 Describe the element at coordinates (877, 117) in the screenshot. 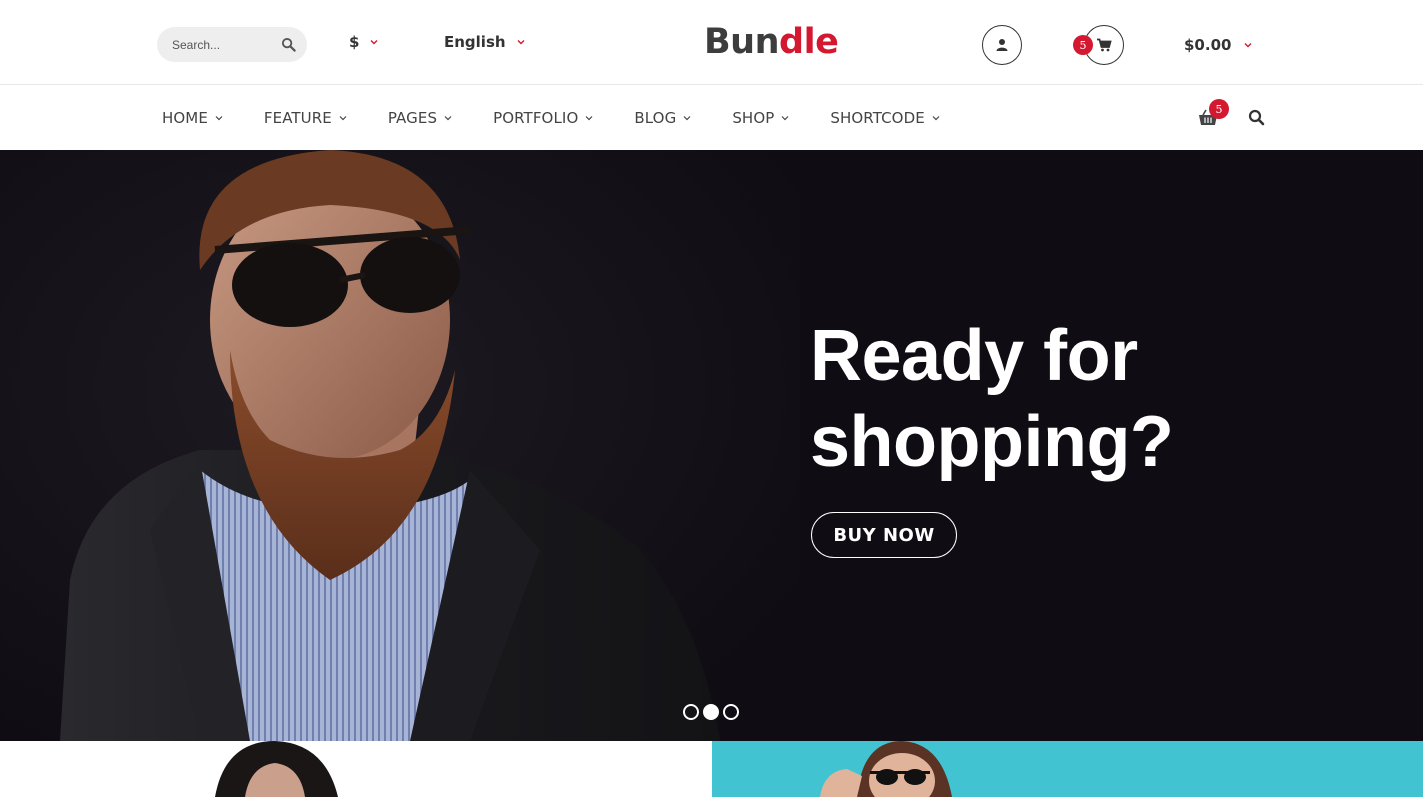

I see `nav-item-label: SHORTCODE` at that location.